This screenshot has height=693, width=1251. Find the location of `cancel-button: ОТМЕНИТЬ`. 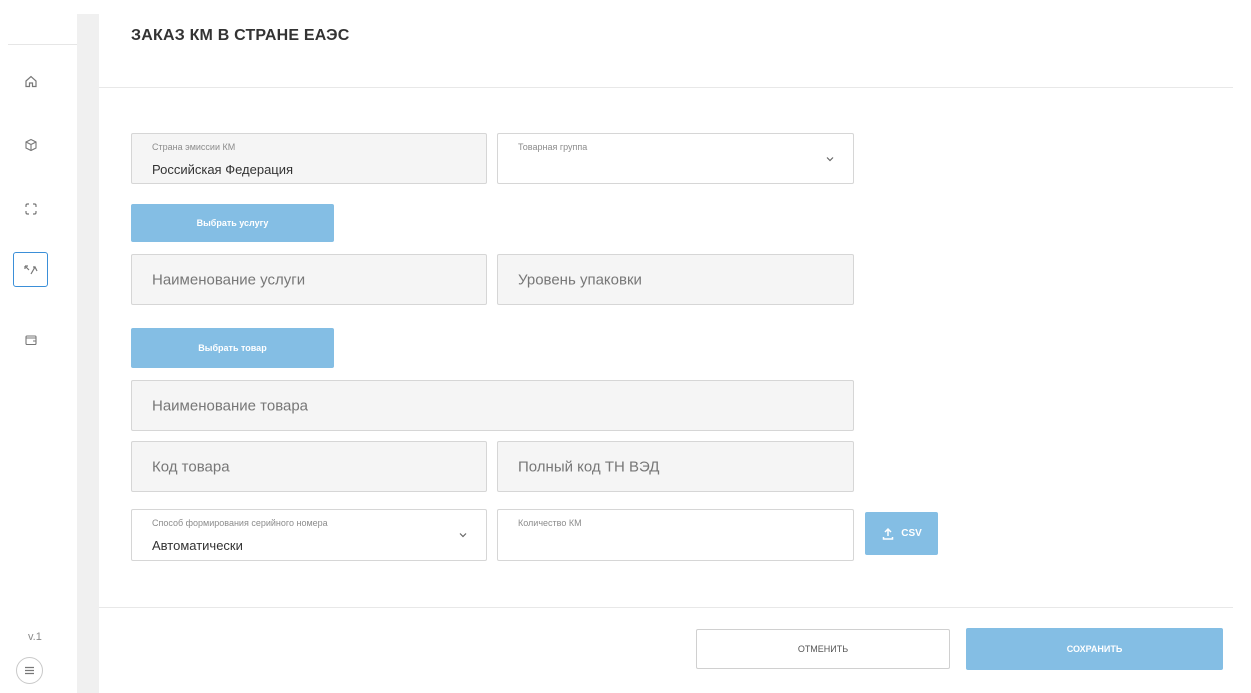

cancel-button: ОТМЕНИТЬ is located at coordinates (823, 649).